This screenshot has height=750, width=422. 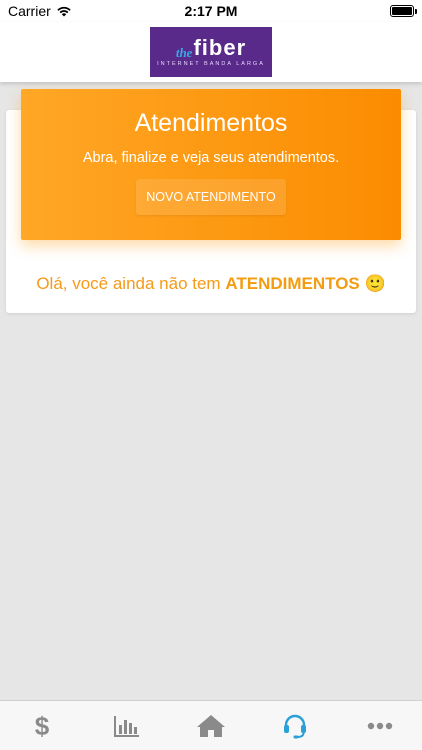 What do you see at coordinates (29, 11) in the screenshot?
I see `carrier-label: Carrier` at bounding box center [29, 11].